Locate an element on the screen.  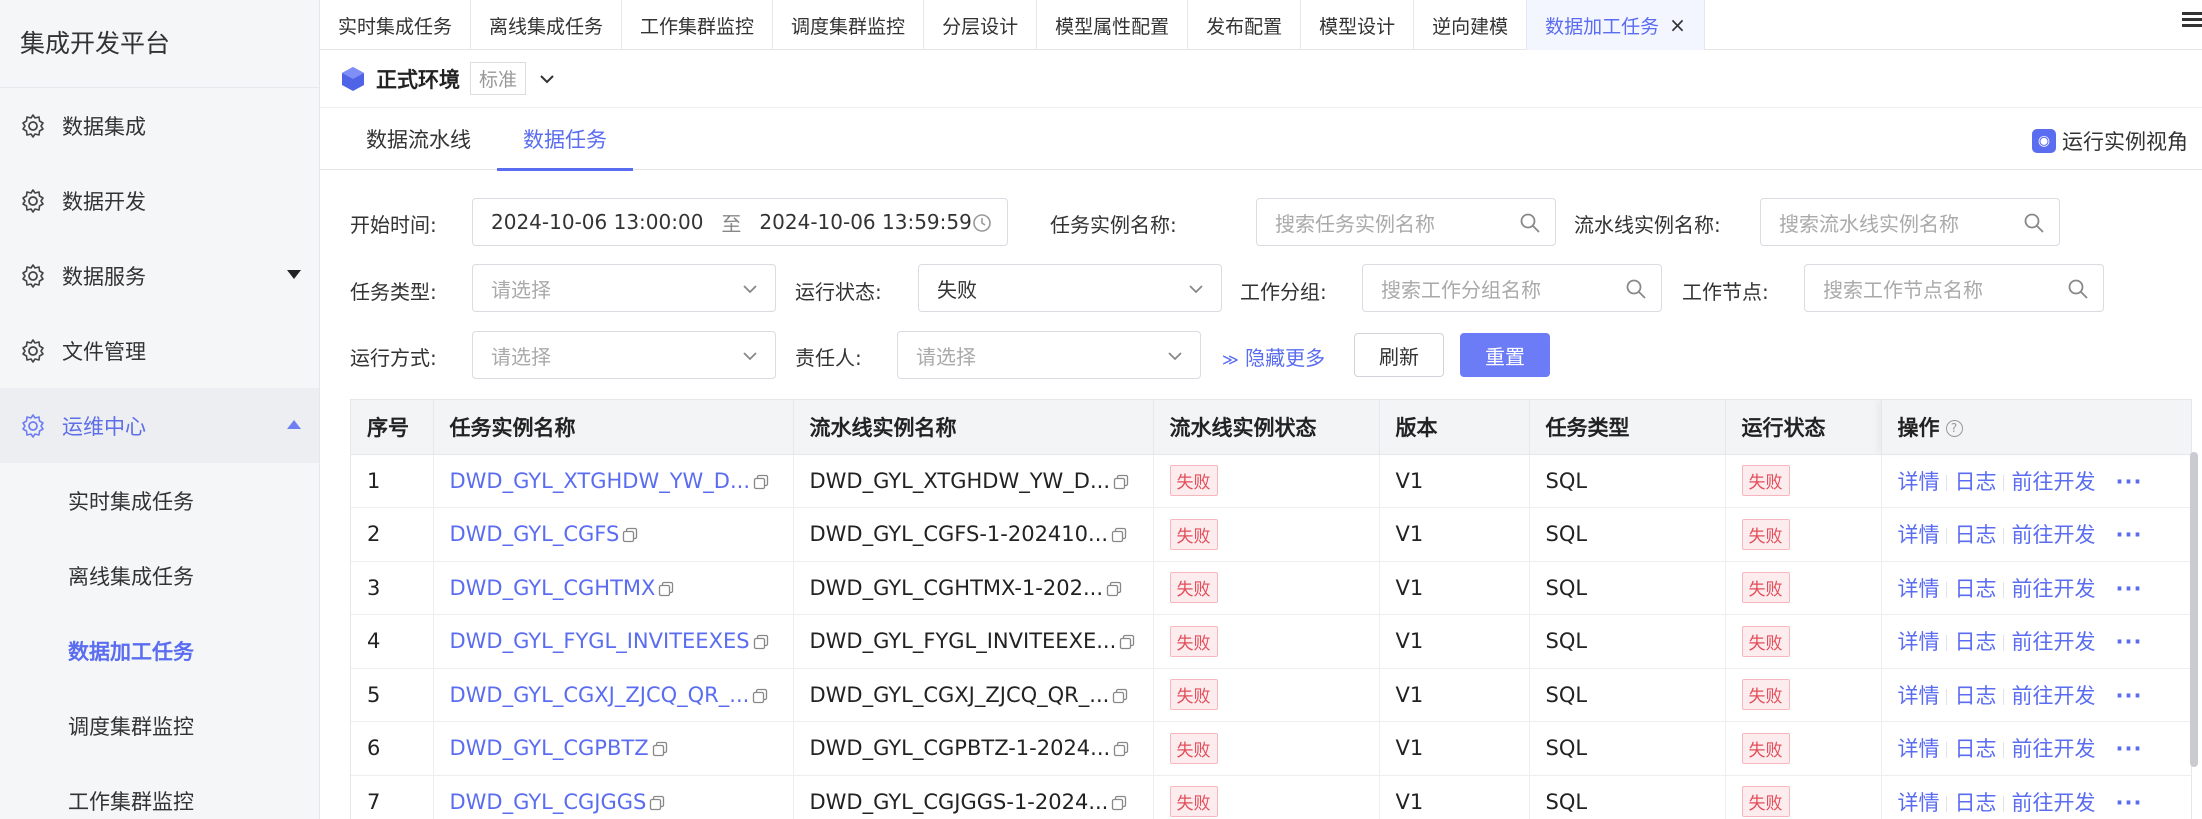
run-mode-select: 请选择 is located at coordinates (624, 355).